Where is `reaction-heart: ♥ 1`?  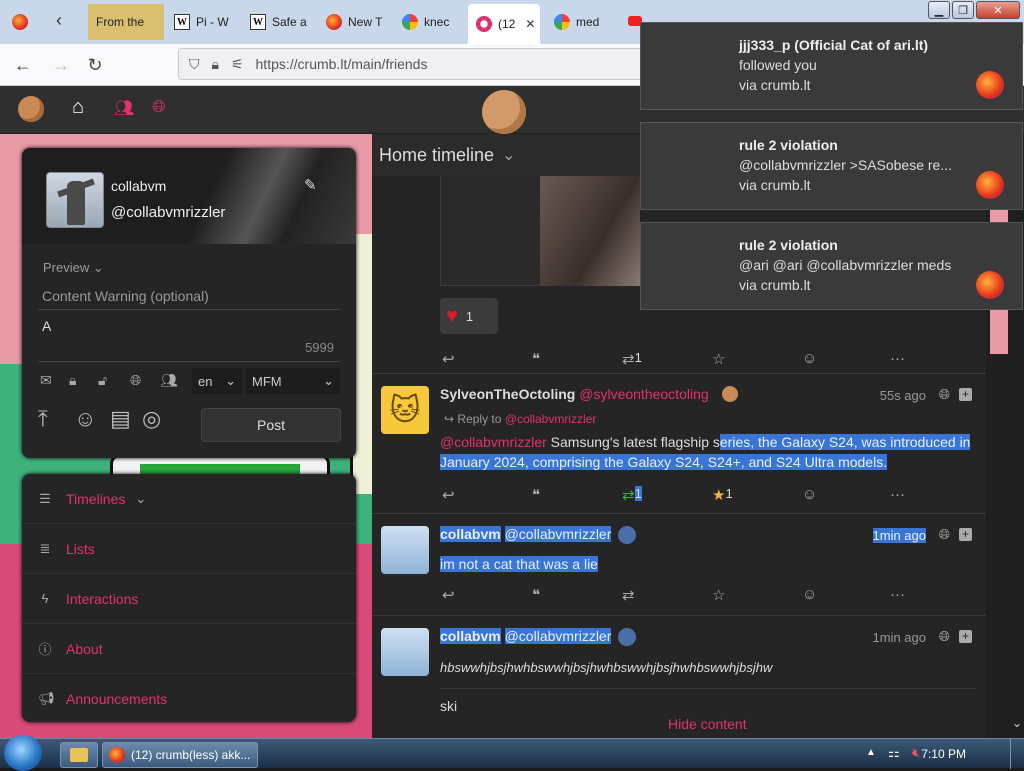
reaction-heart: ♥ 1 is located at coordinates (469, 316).